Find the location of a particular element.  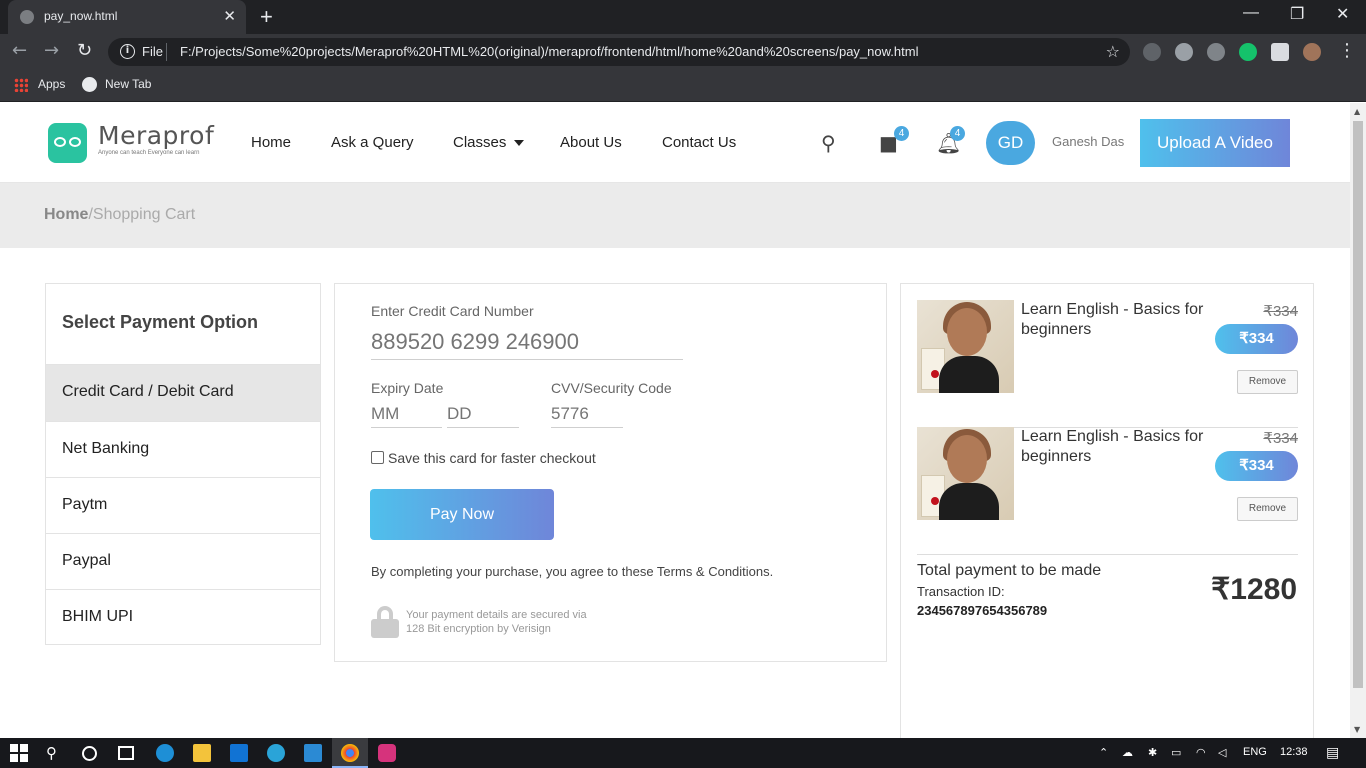

action-center-icon: ▤ is located at coordinates (1332, 752).